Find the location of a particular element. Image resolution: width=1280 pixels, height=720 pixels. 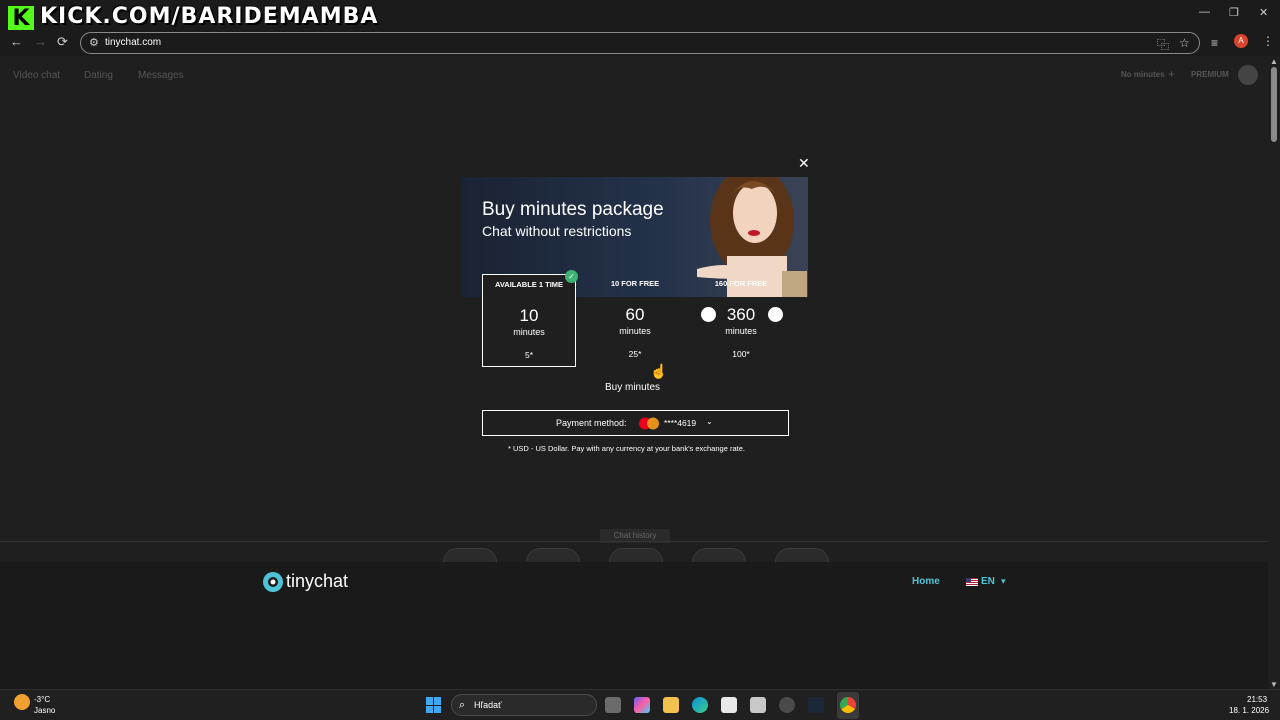

package-price: 25* is located at coordinates (635, 354).